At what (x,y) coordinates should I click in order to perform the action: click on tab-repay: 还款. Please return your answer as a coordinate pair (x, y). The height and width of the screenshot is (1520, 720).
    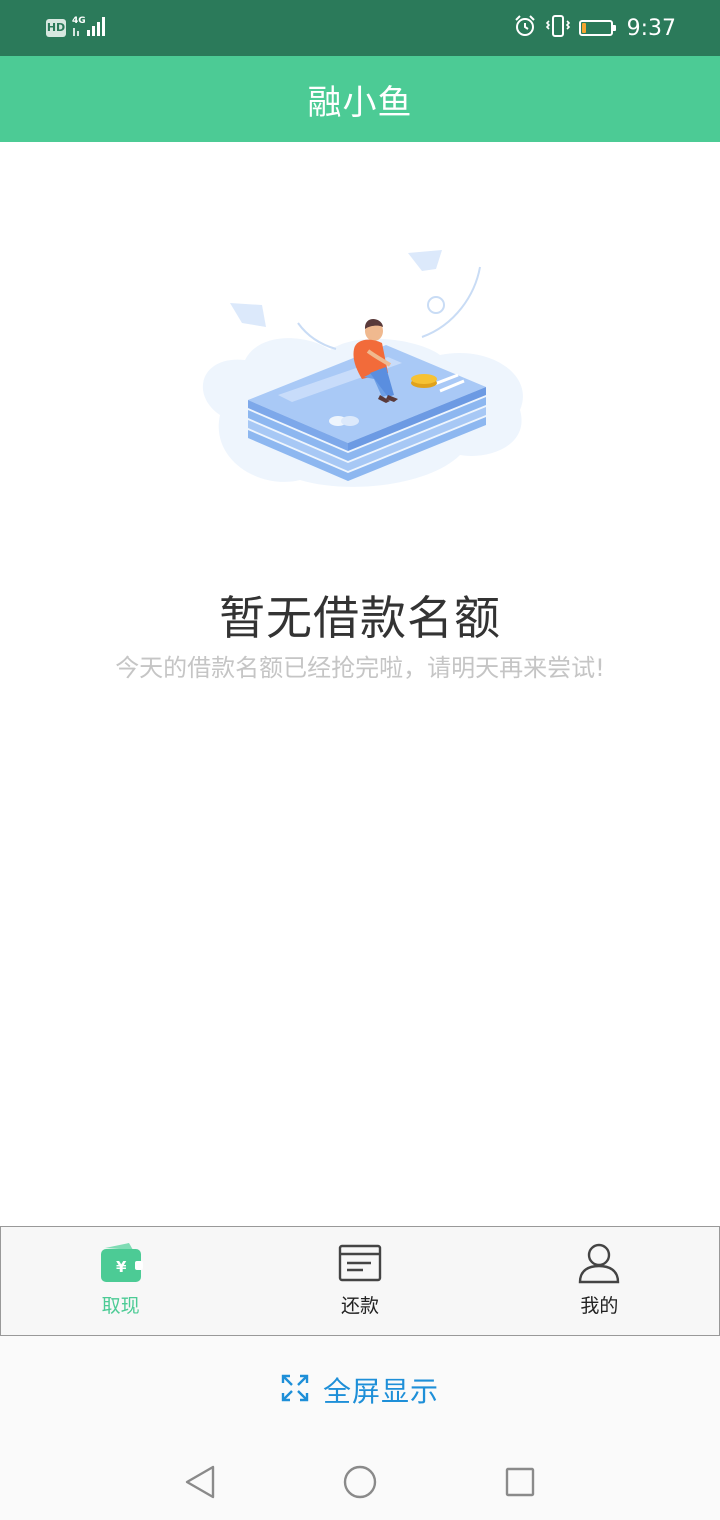
    Looking at the image, I should click on (359, 1281).